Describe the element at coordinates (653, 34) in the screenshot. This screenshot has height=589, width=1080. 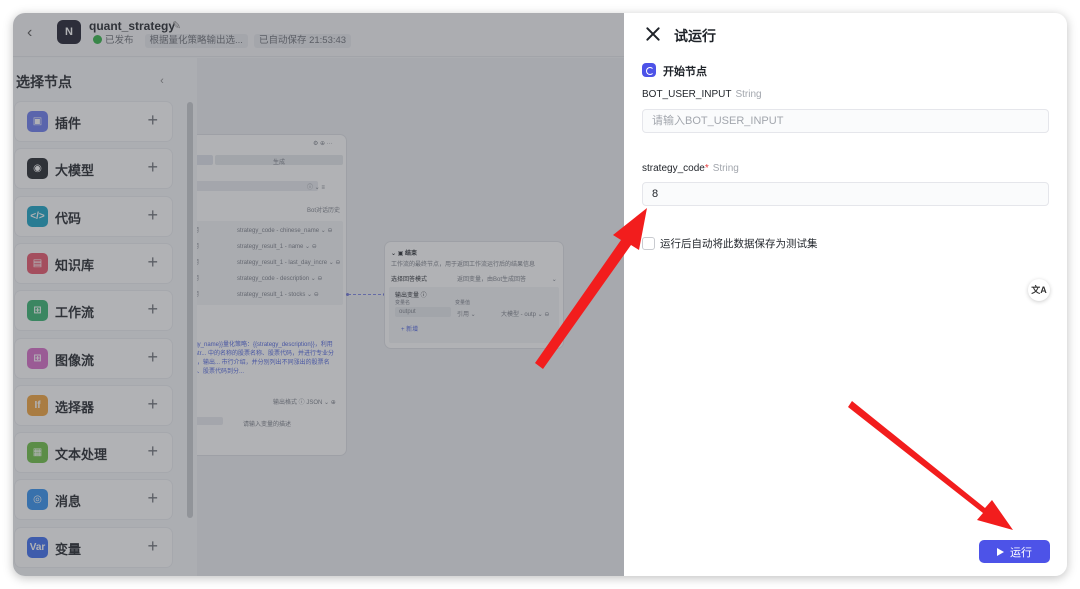
I see `close-icon` at that location.